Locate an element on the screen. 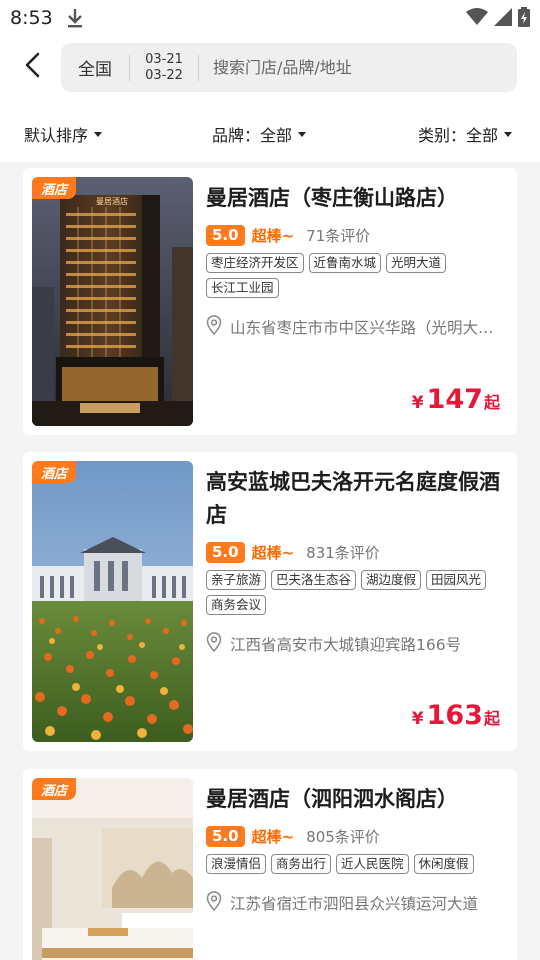  brand-filter: 品牌：全部 is located at coordinates (259, 134).